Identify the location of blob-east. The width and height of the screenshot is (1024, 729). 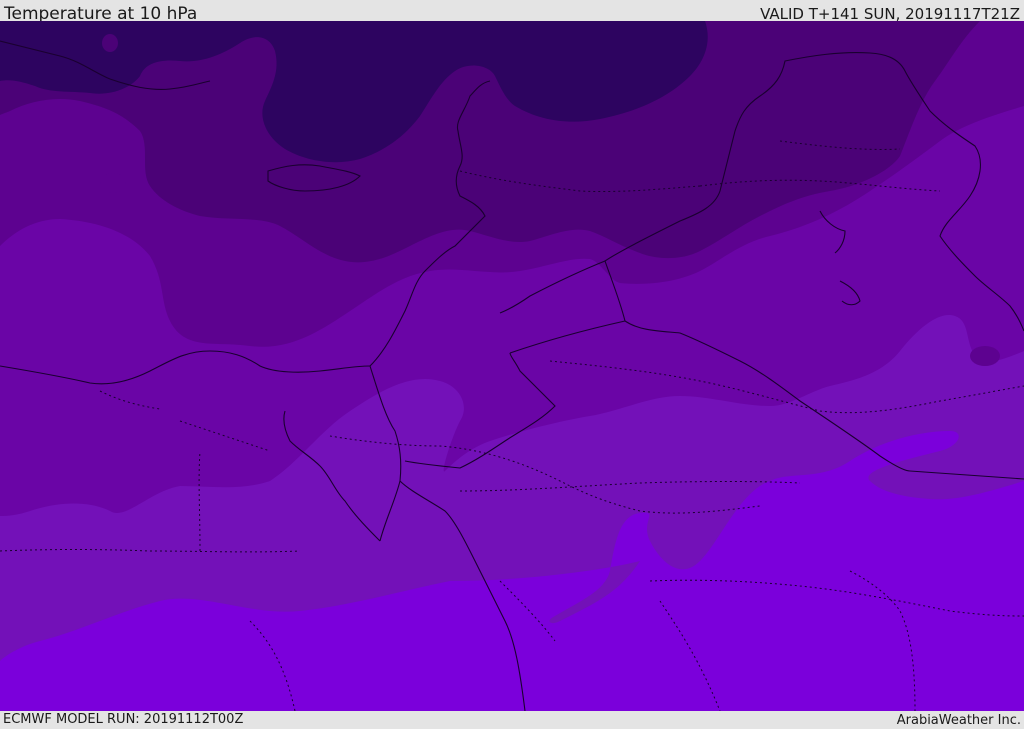
(985, 356).